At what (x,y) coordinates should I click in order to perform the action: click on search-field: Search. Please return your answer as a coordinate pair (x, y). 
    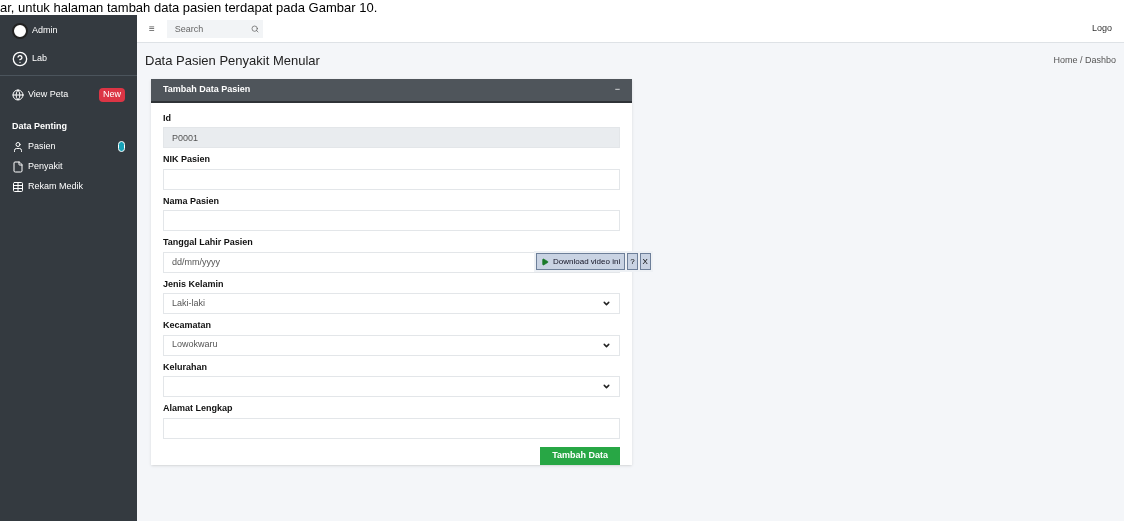
    Looking at the image, I should click on (206, 28).